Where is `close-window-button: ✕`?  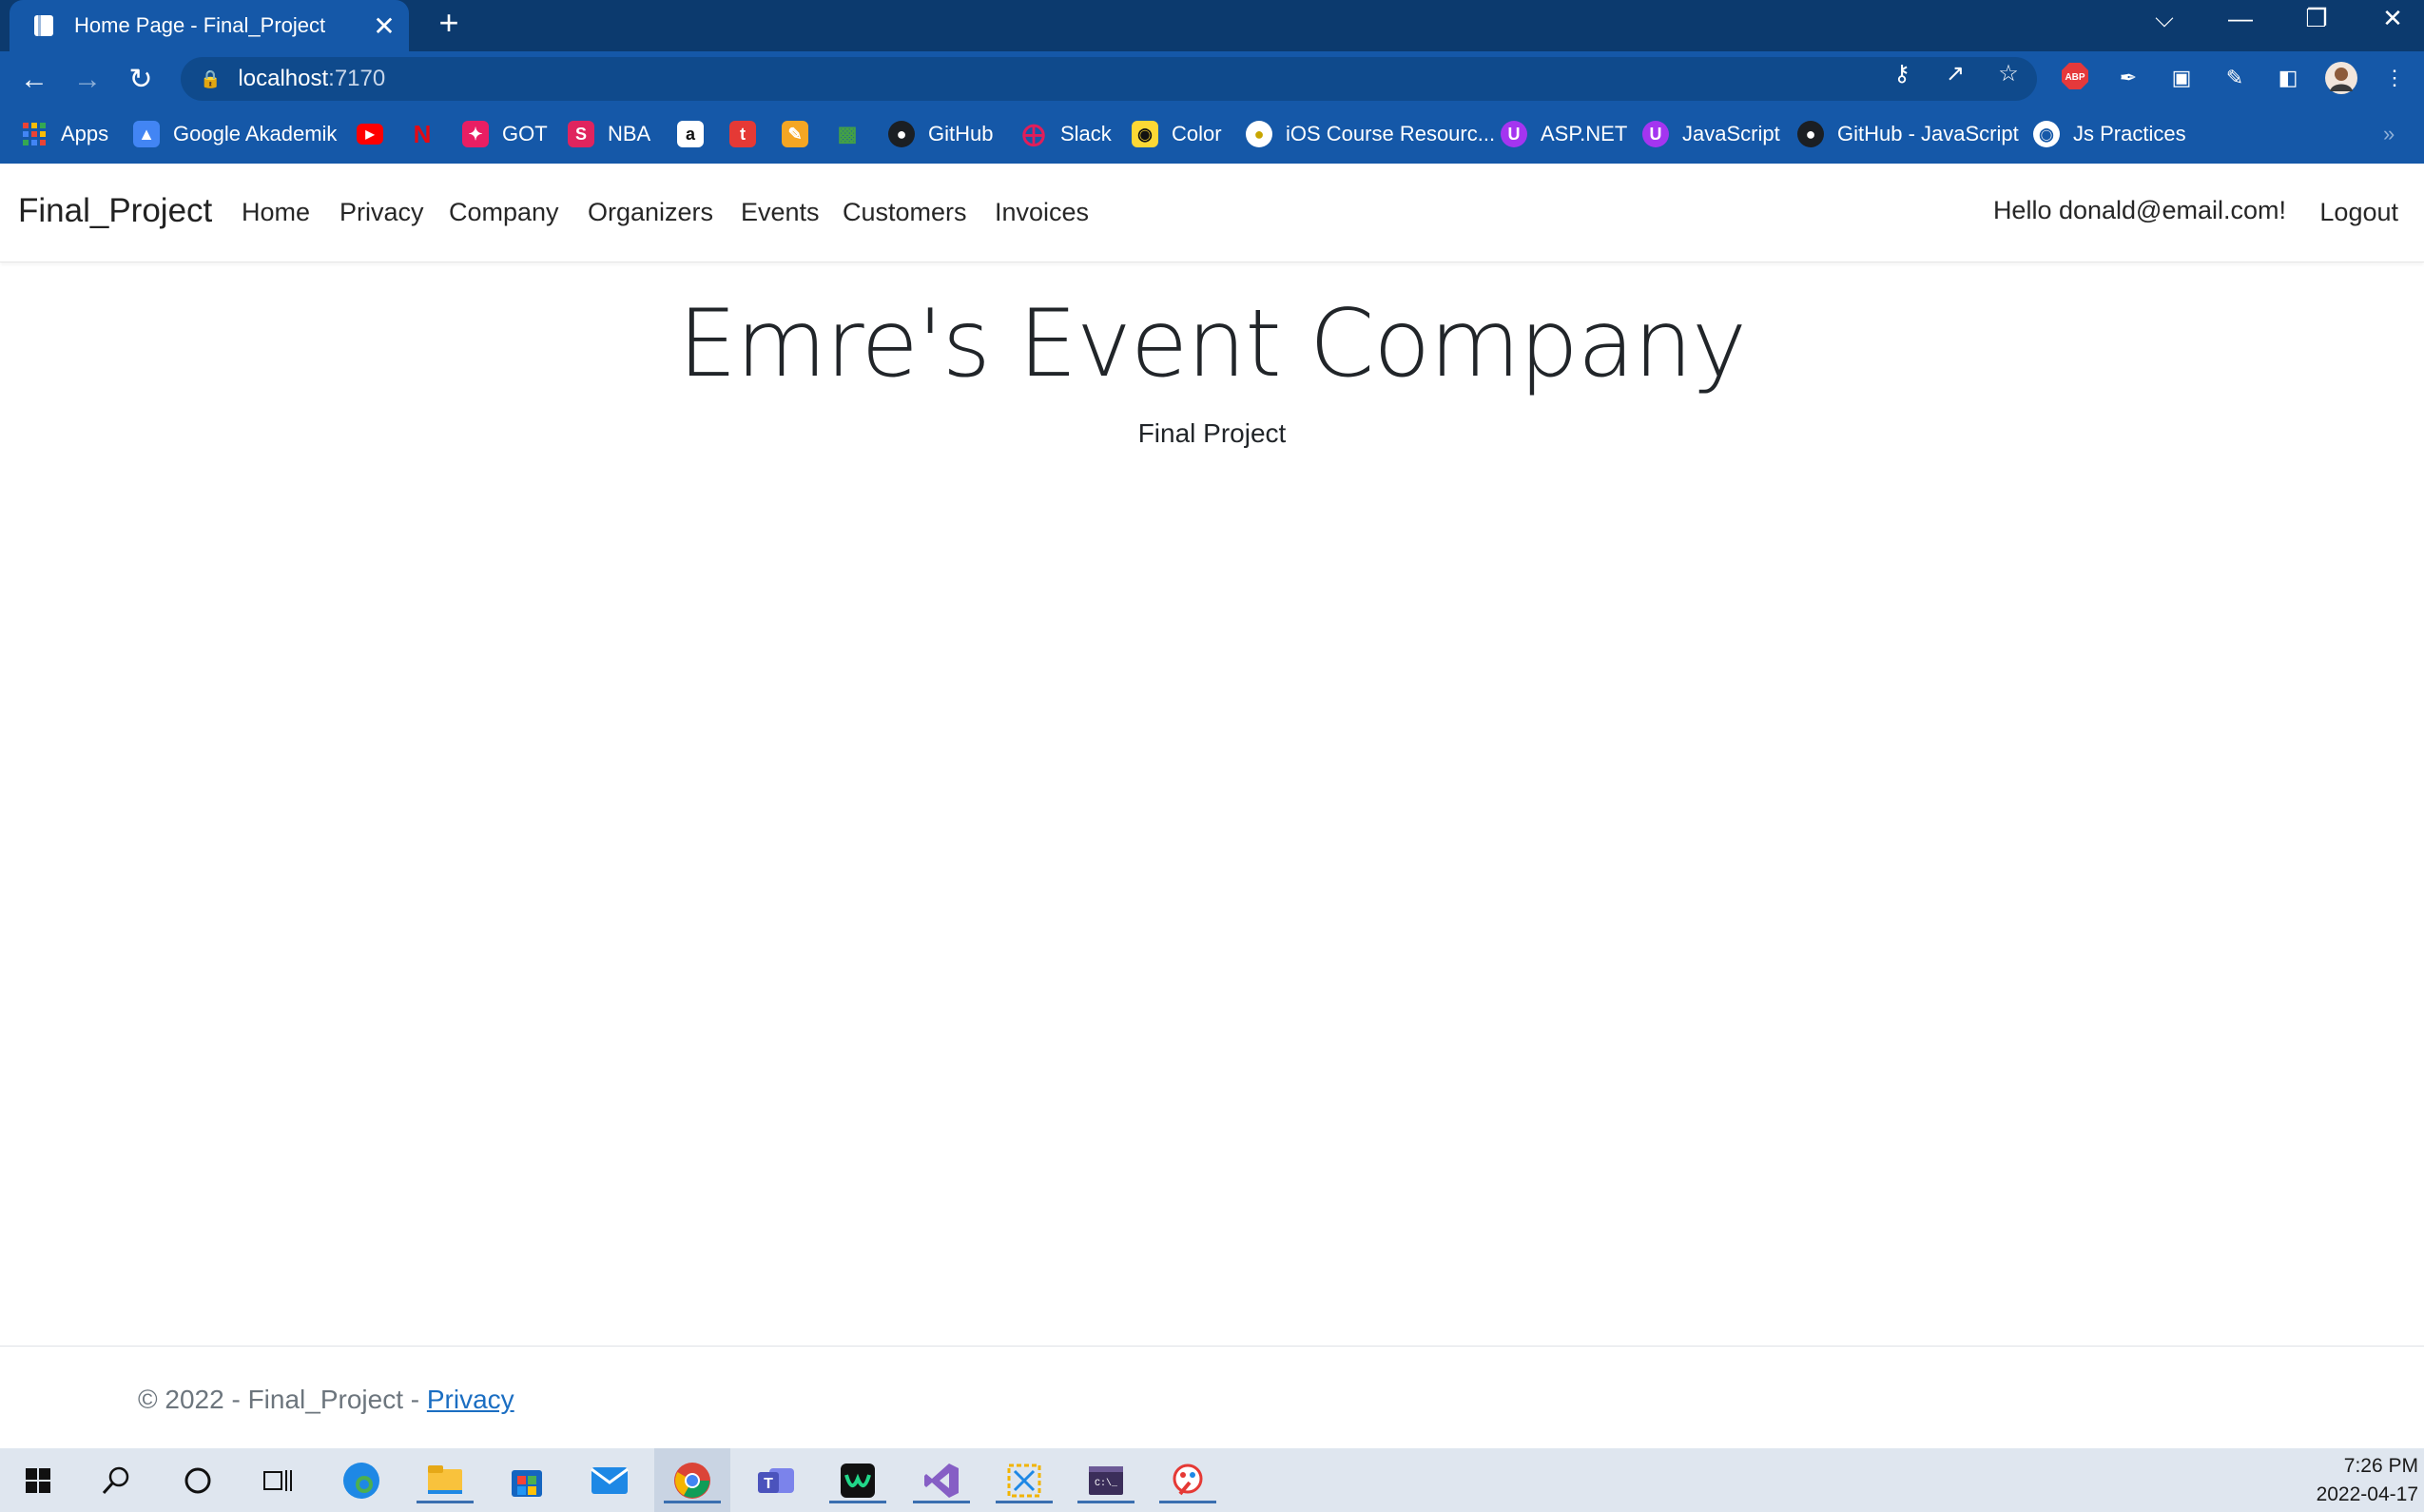 close-window-button: ✕ is located at coordinates (2393, 19).